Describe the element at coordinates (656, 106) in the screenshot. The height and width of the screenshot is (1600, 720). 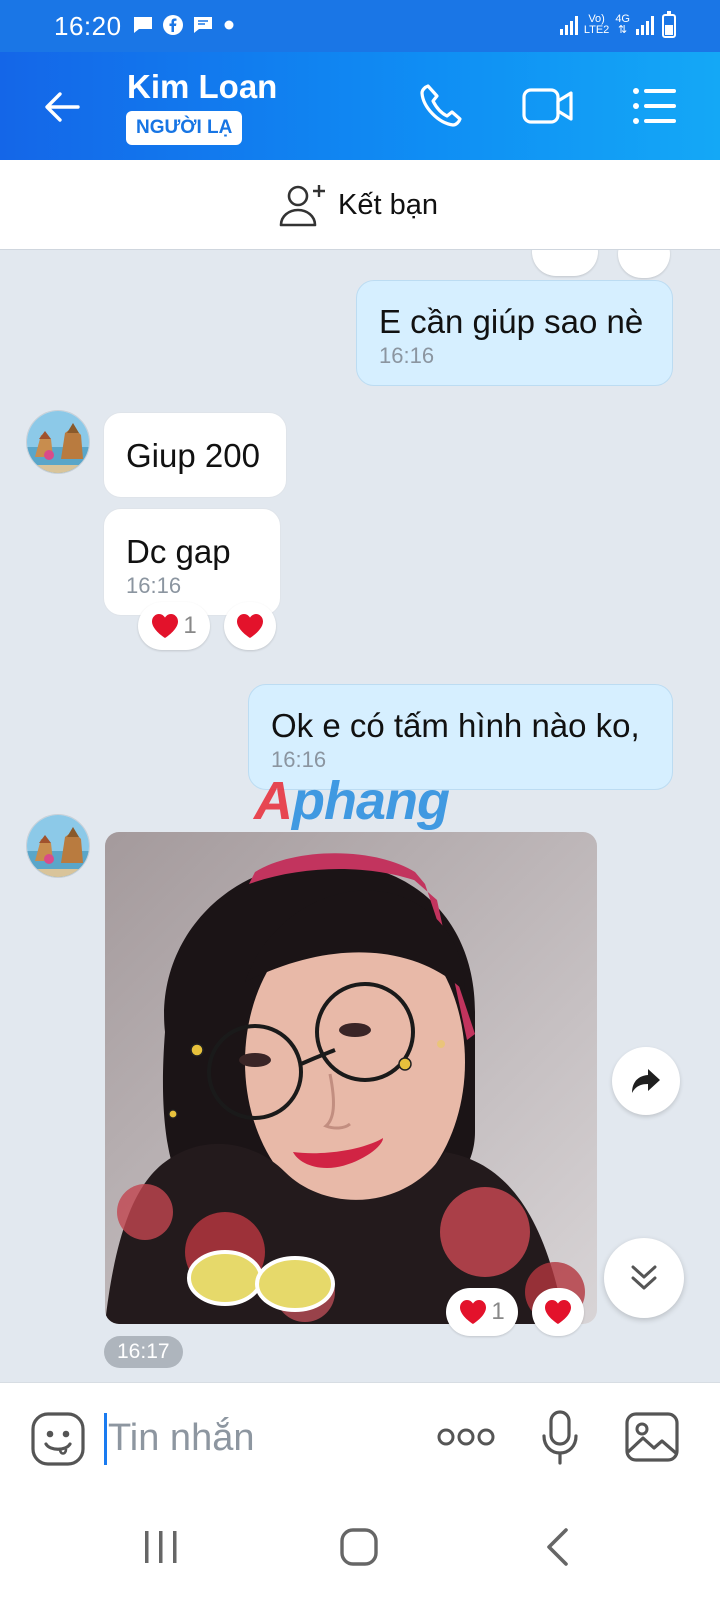
I see `menu-icon` at that location.